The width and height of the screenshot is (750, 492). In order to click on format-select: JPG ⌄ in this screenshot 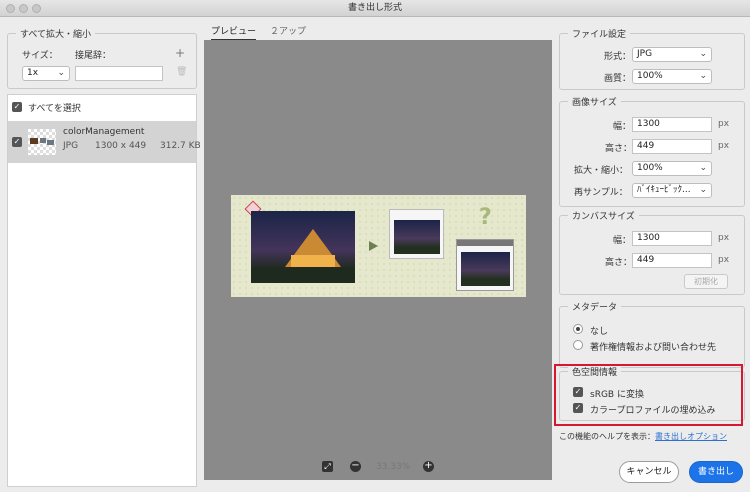, I will do `click(672, 54)`.